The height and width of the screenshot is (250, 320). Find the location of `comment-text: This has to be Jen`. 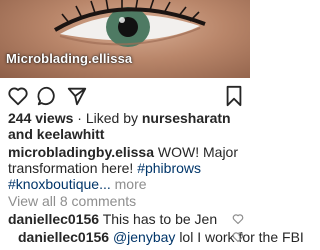

comment-text: This has to be Jen is located at coordinates (160, 219).